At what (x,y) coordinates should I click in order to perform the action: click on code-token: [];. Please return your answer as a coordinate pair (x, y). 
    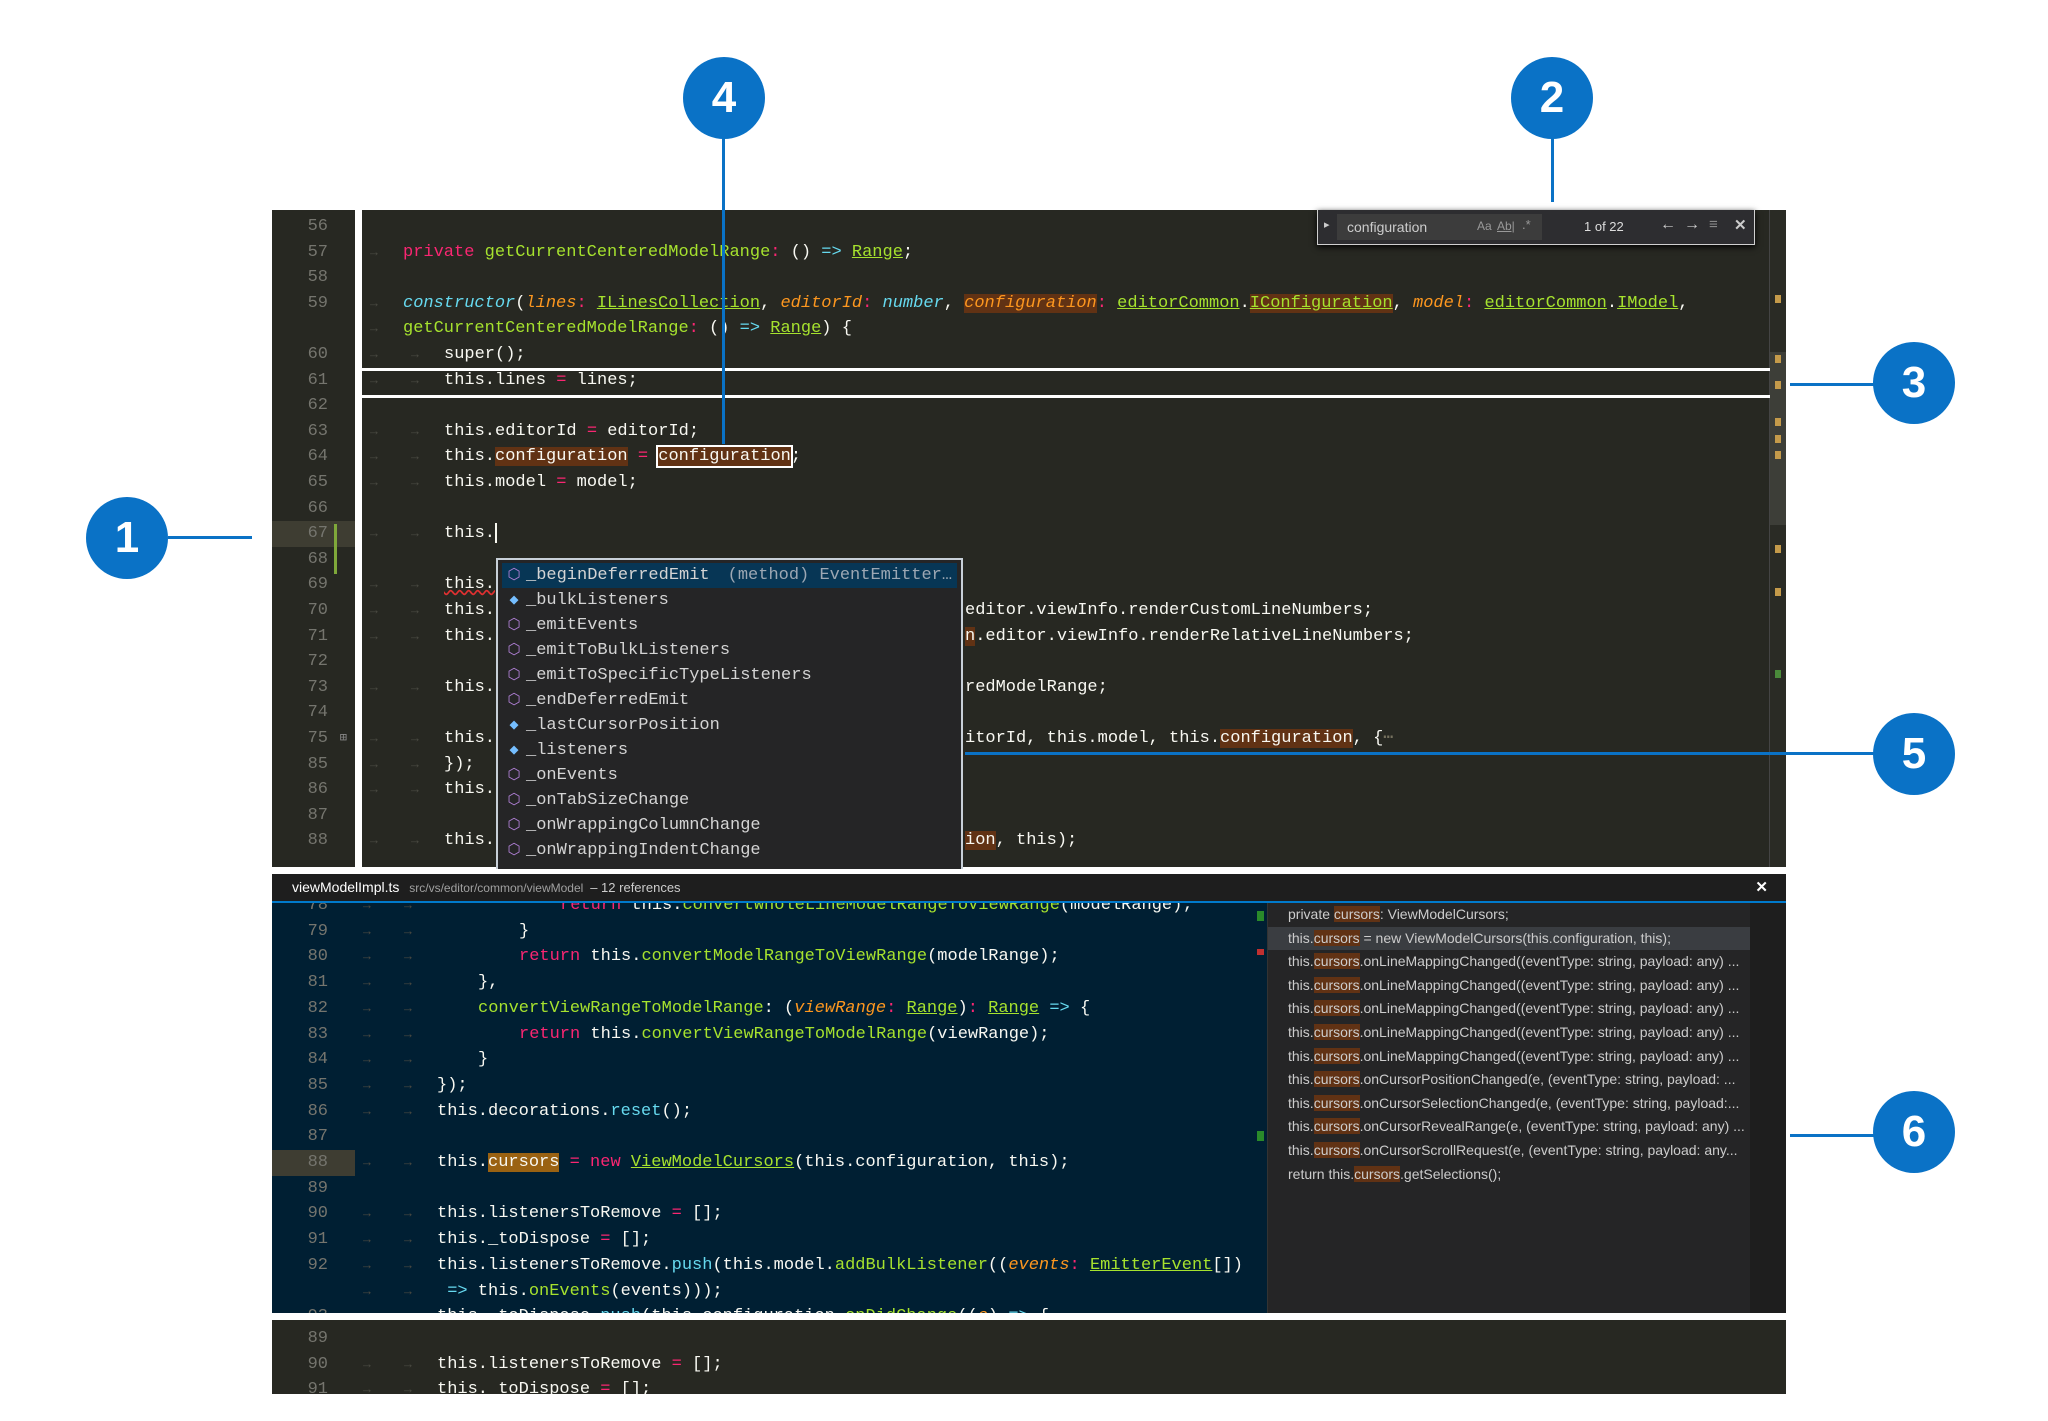
    Looking at the image, I should click on (702, 1364).